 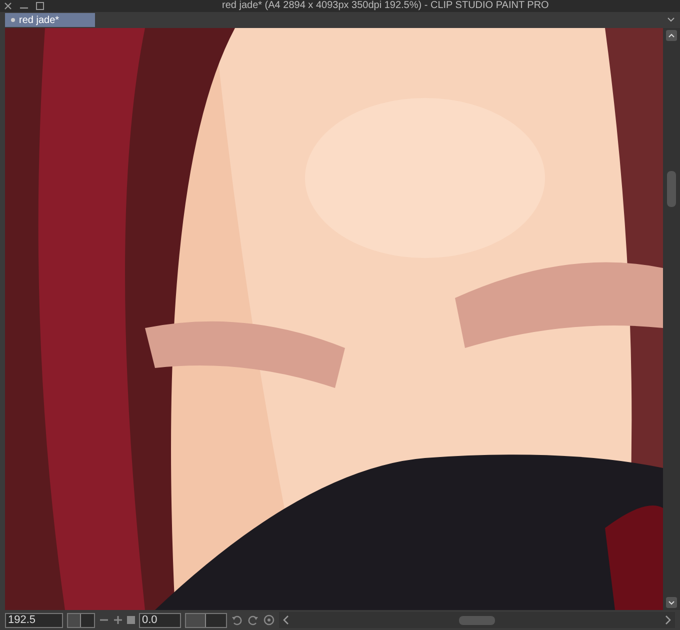 I want to click on window-title: red jade* (A4 2894 x 4093px 350dpi 192.5%) - CLIP STUDIO PAINT PRO, so click(x=385, y=6).